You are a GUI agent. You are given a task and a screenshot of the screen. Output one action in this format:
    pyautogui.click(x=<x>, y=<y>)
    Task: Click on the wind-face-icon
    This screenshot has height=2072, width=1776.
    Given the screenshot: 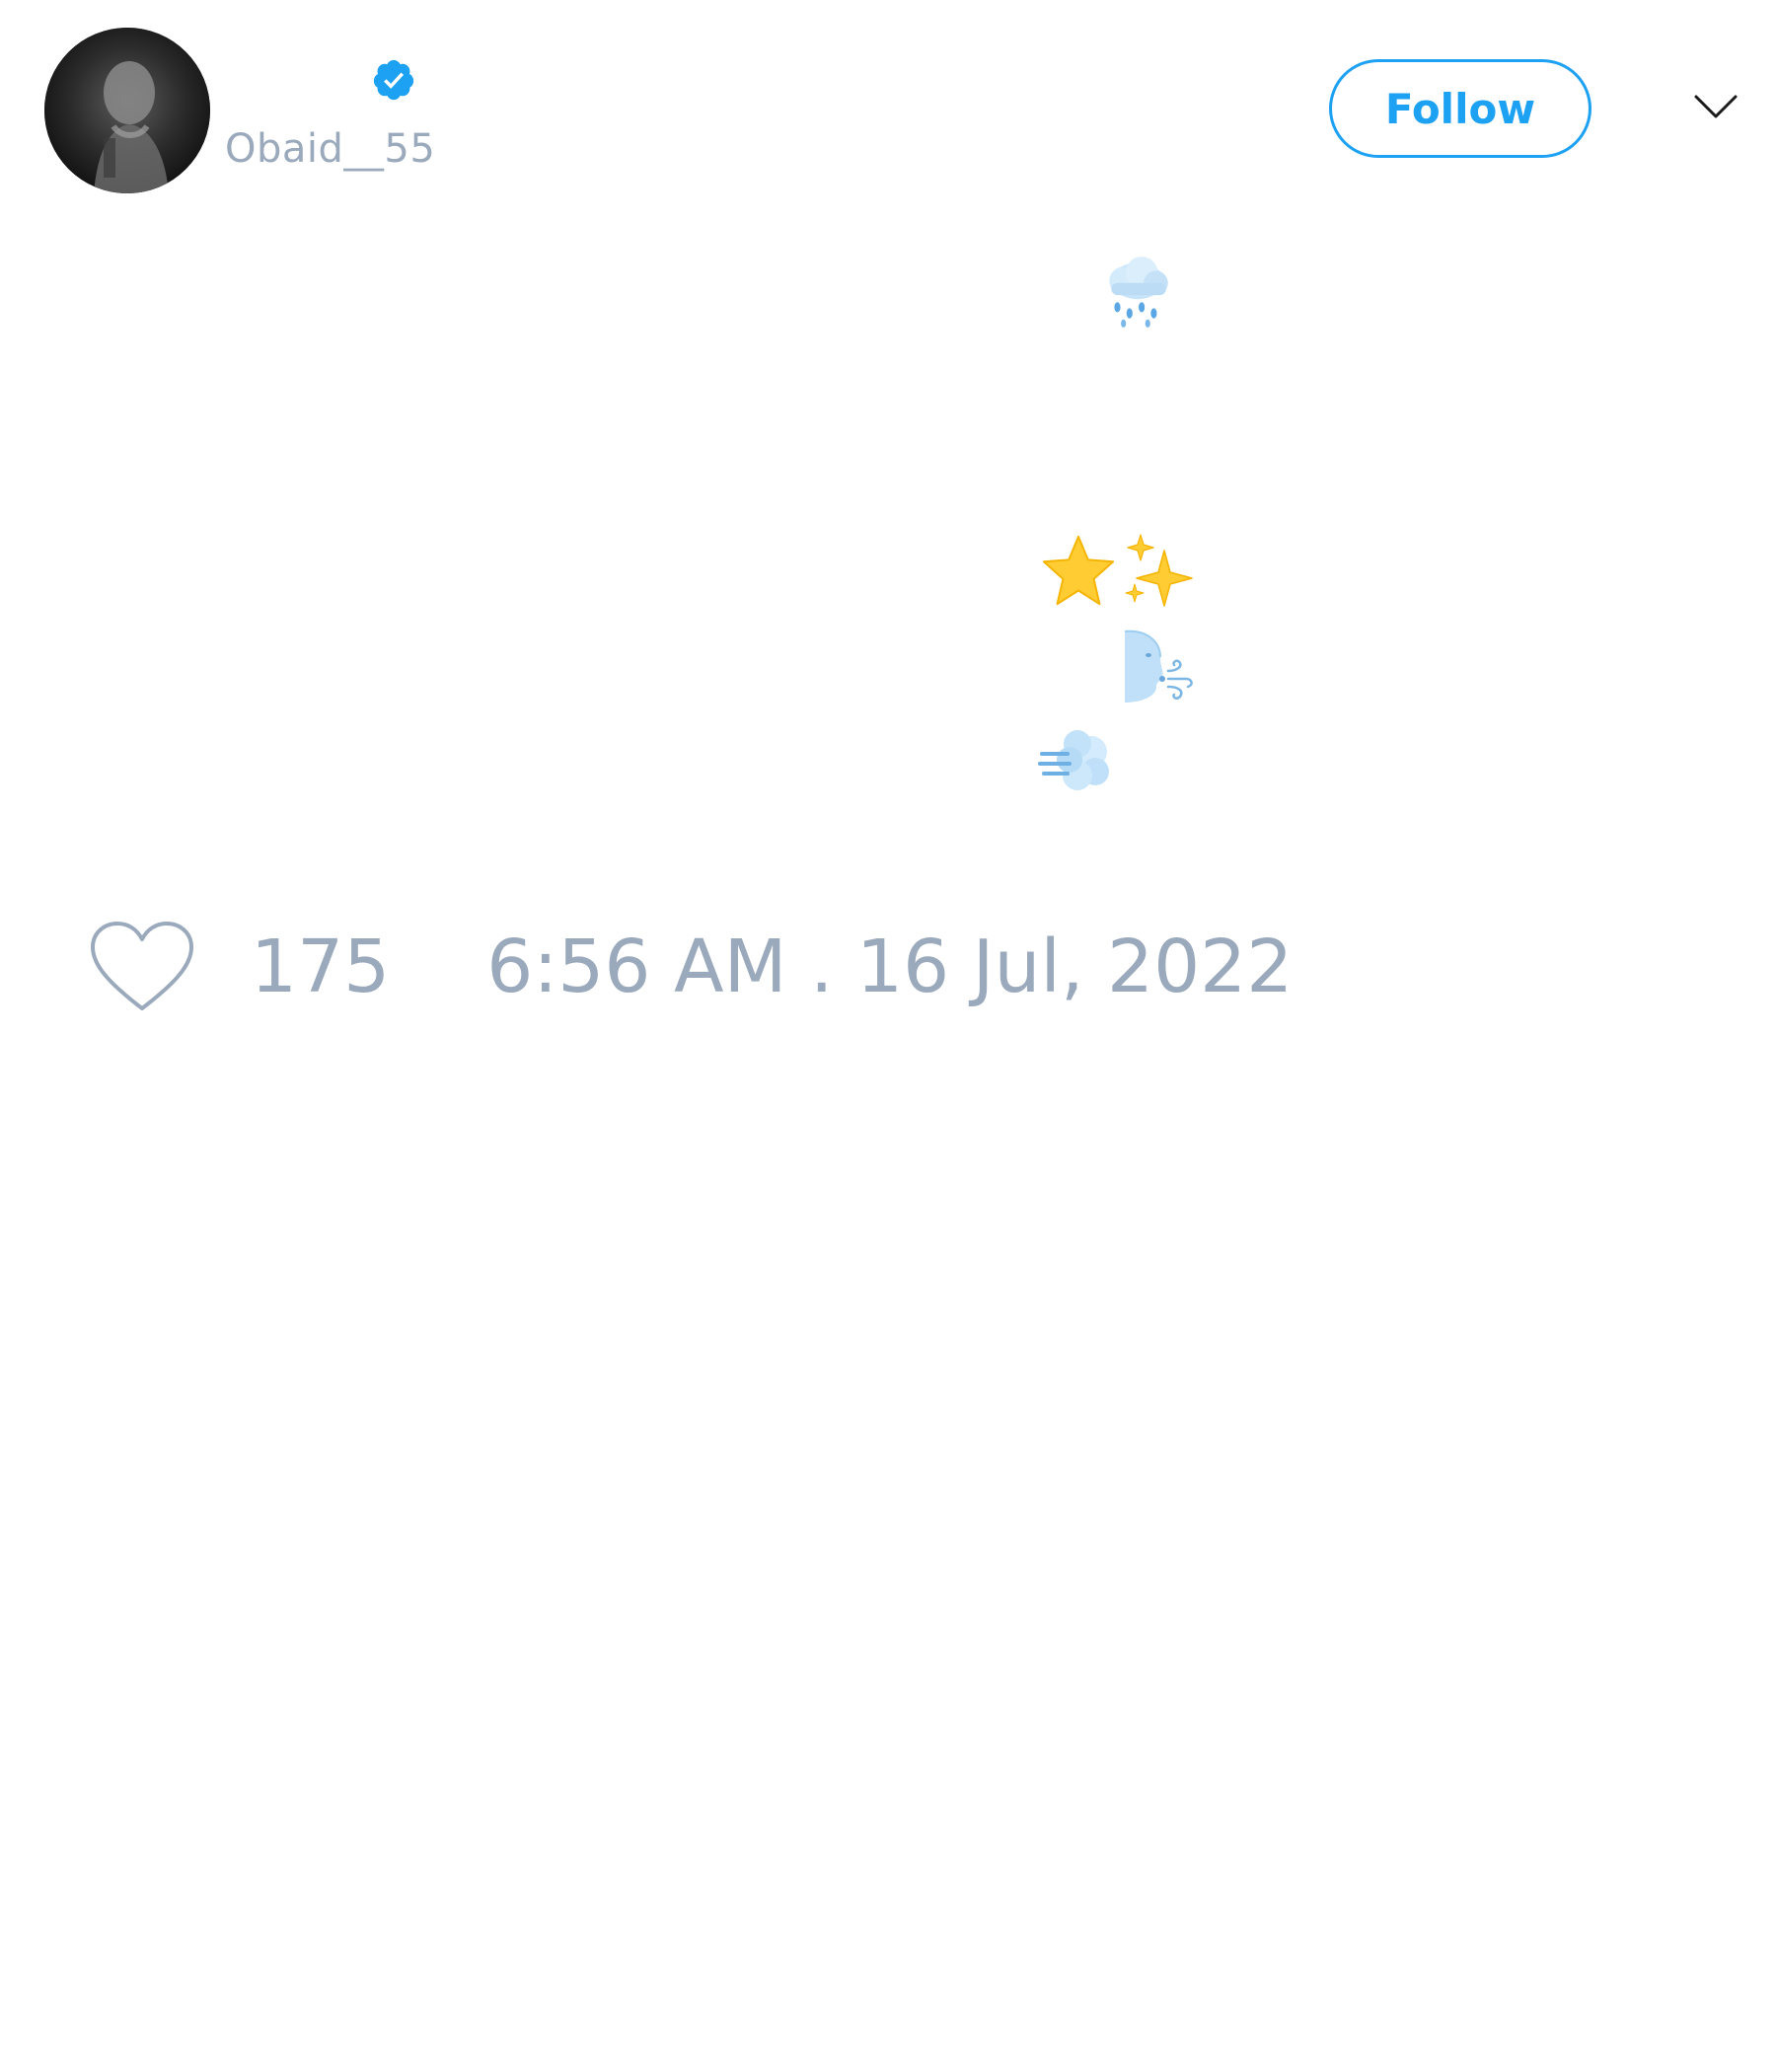 What is the action you would take?
    pyautogui.click(x=1158, y=666)
    